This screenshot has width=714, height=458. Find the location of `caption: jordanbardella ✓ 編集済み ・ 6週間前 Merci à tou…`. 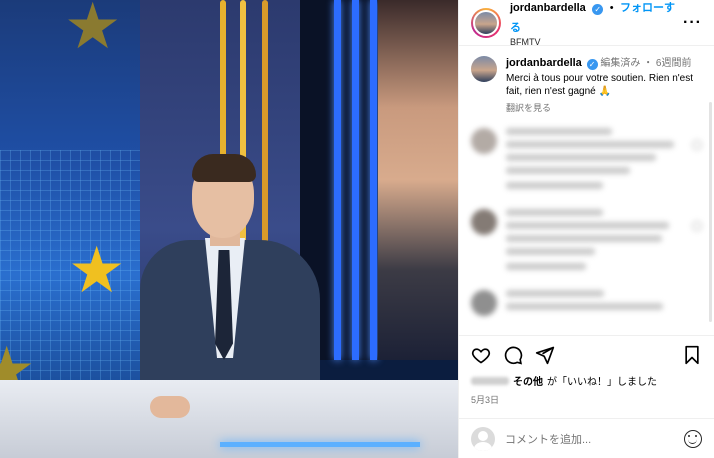

caption: jordanbardella ✓ 編集済み ・ 6週間前 Merci à tou… is located at coordinates (586, 85).